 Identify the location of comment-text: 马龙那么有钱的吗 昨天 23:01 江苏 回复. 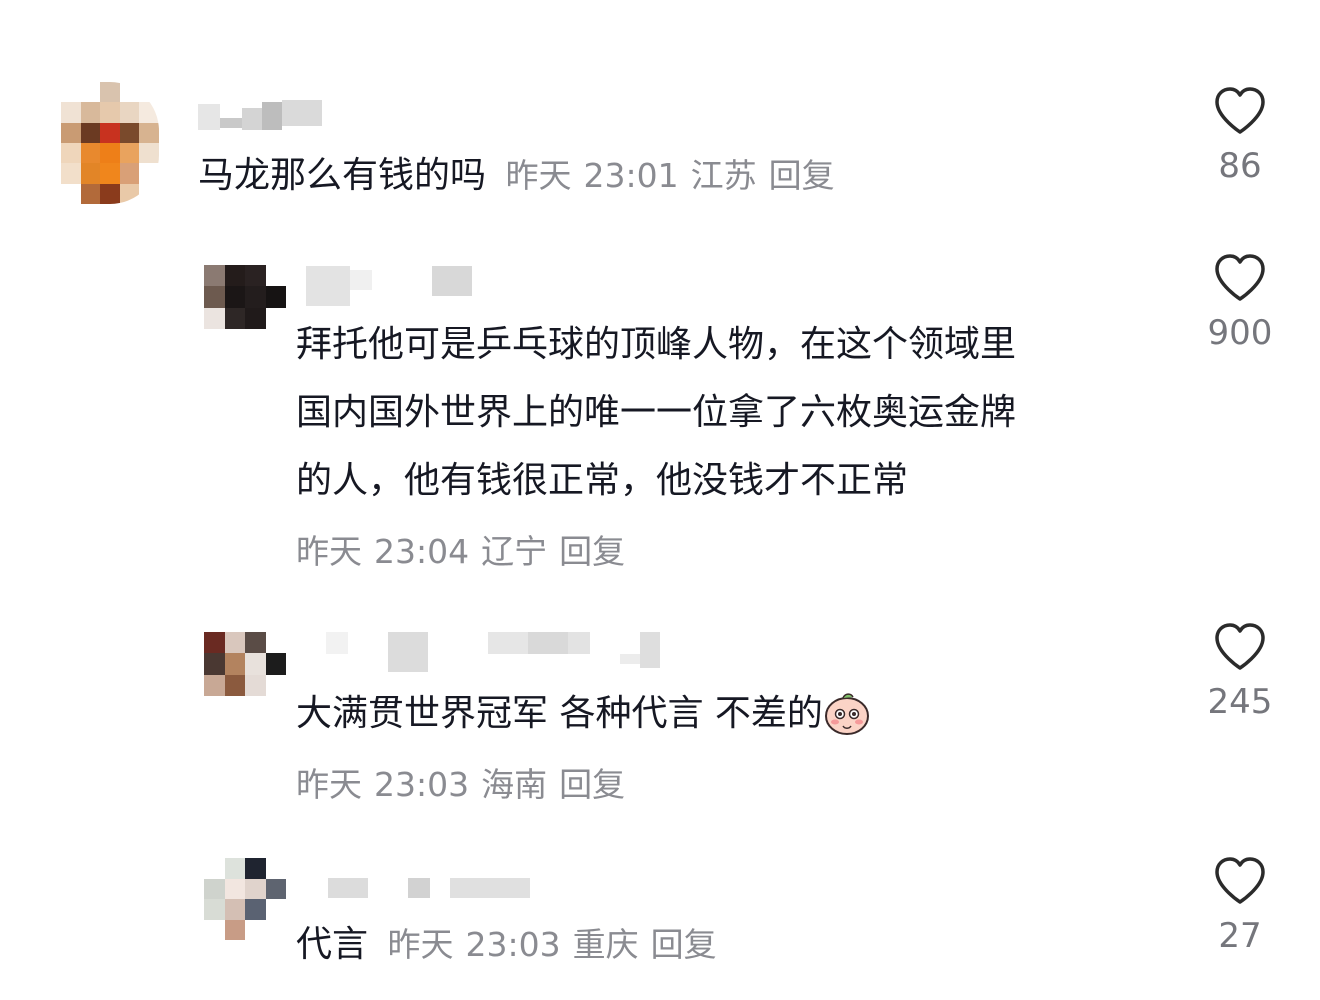
(522, 176).